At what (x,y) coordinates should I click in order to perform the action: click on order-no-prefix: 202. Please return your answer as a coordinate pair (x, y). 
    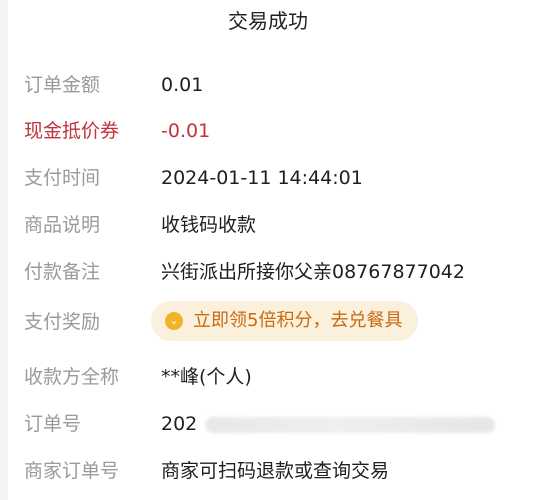
    Looking at the image, I should click on (179, 424).